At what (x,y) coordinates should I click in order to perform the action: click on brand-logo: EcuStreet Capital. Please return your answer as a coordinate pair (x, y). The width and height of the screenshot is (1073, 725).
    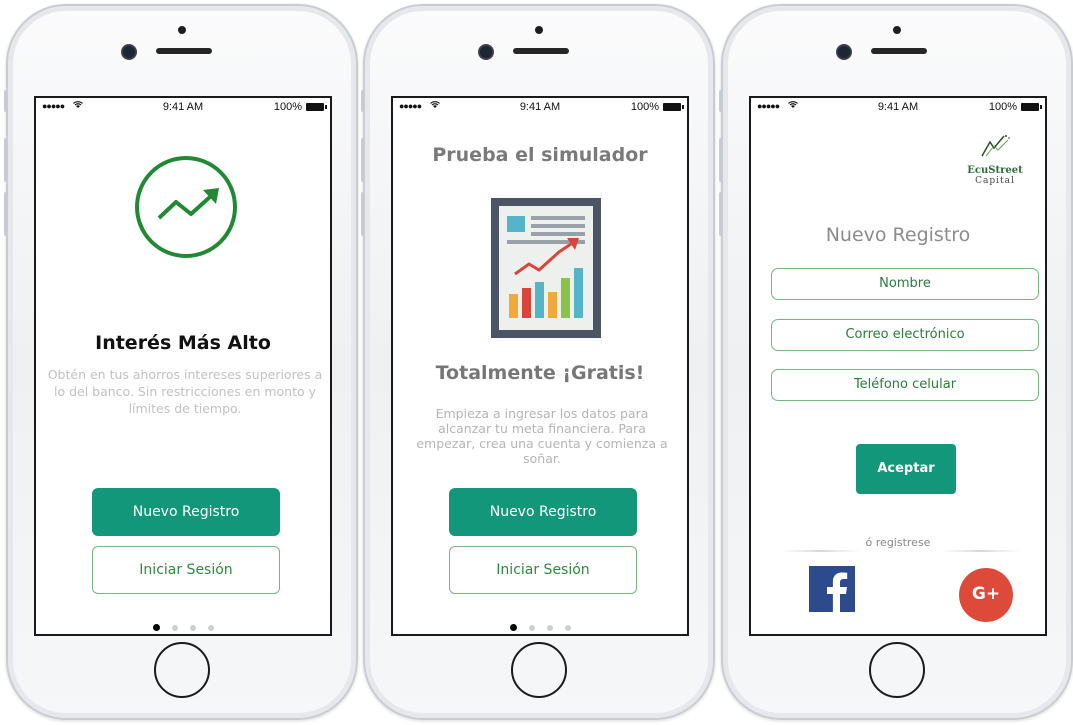
    Looking at the image, I should click on (995, 162).